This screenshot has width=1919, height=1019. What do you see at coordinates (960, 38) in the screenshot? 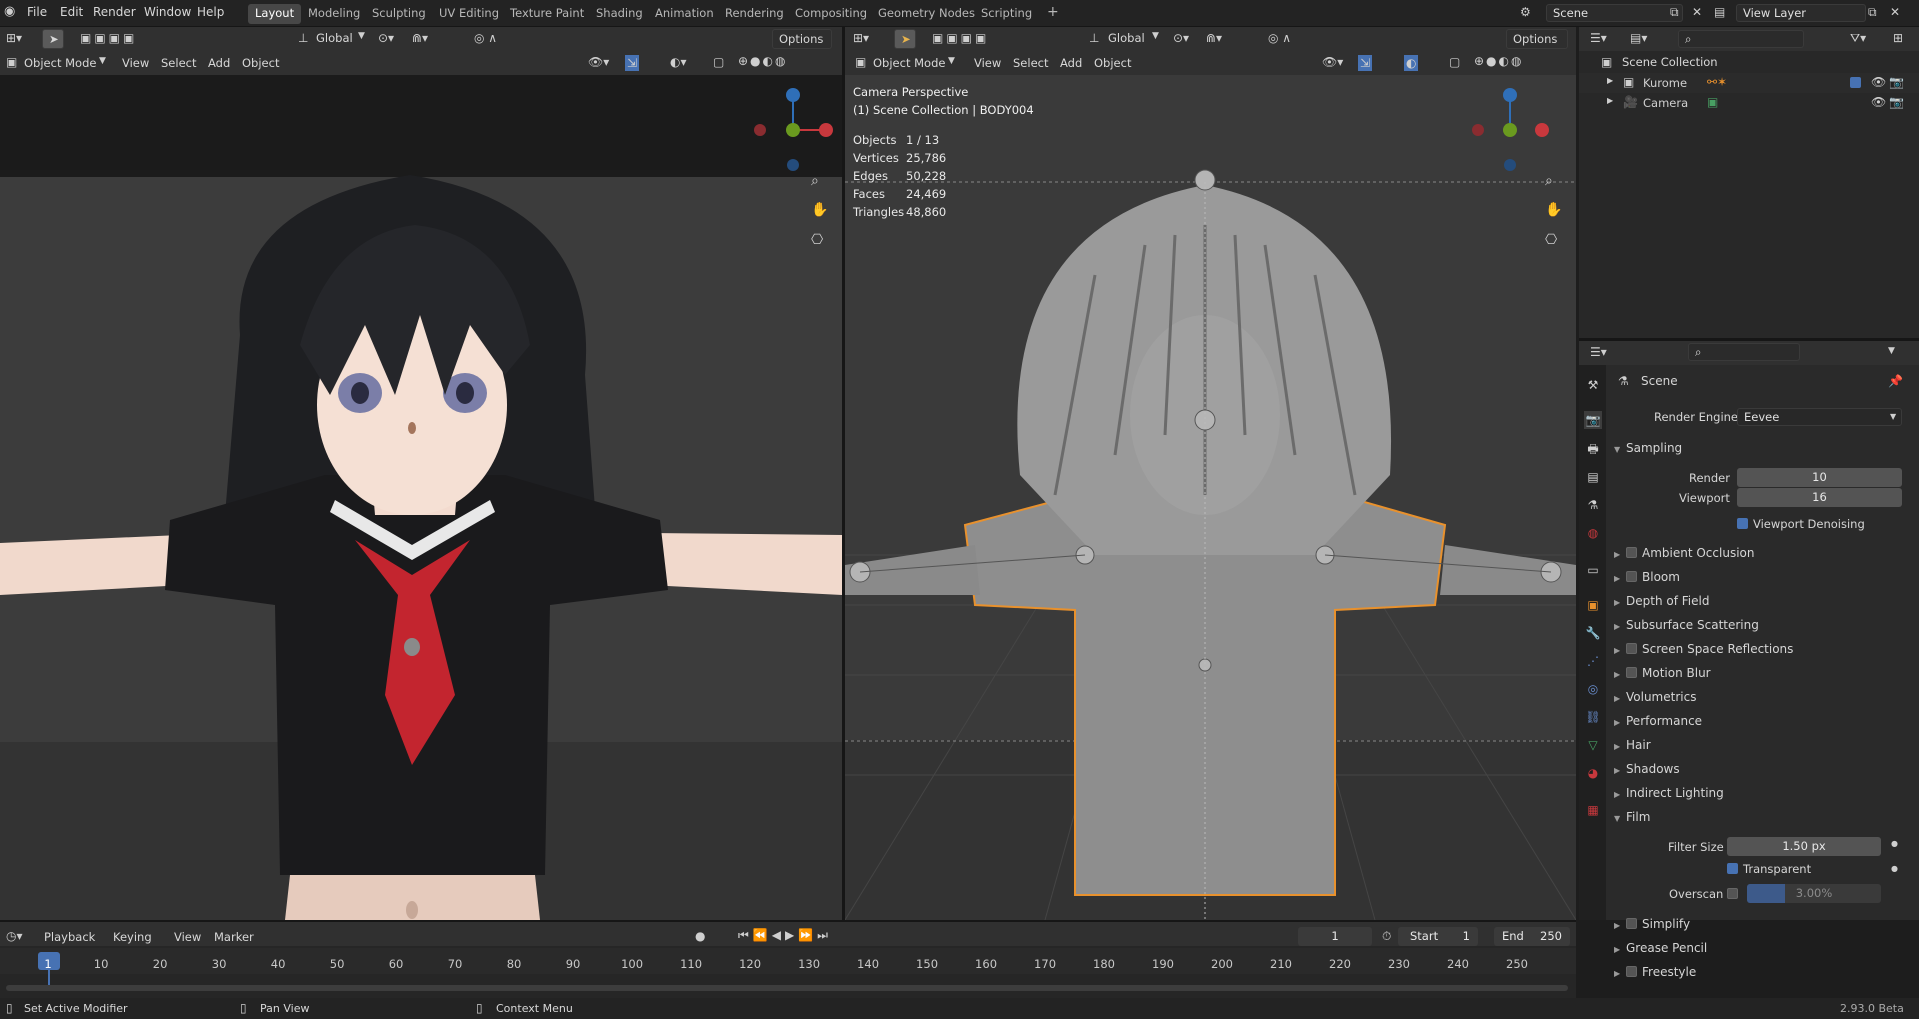
I see `selection-mode-icons: ▣▣▣▣` at bounding box center [960, 38].